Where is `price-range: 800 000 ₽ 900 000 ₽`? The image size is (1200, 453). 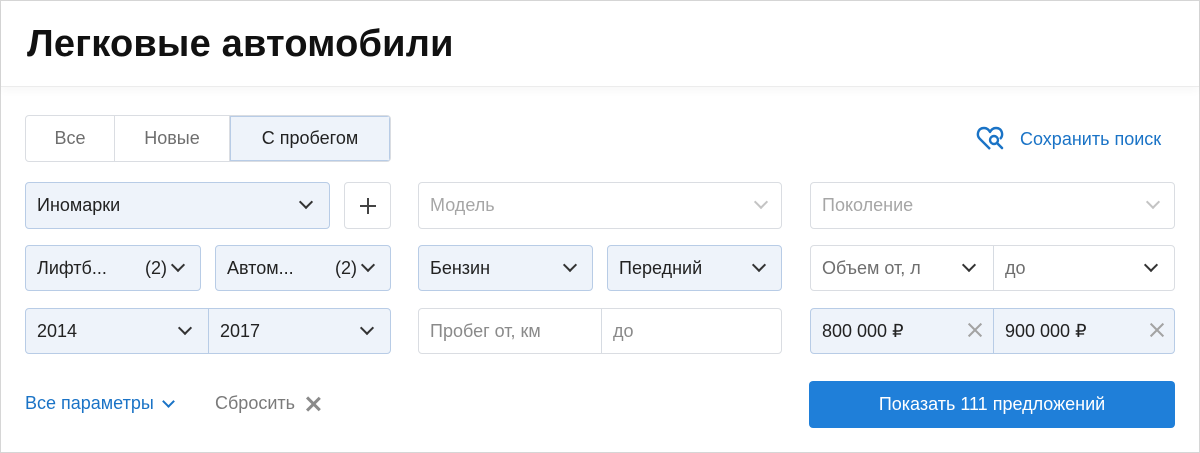 price-range: 800 000 ₽ 900 000 ₽ is located at coordinates (992, 331).